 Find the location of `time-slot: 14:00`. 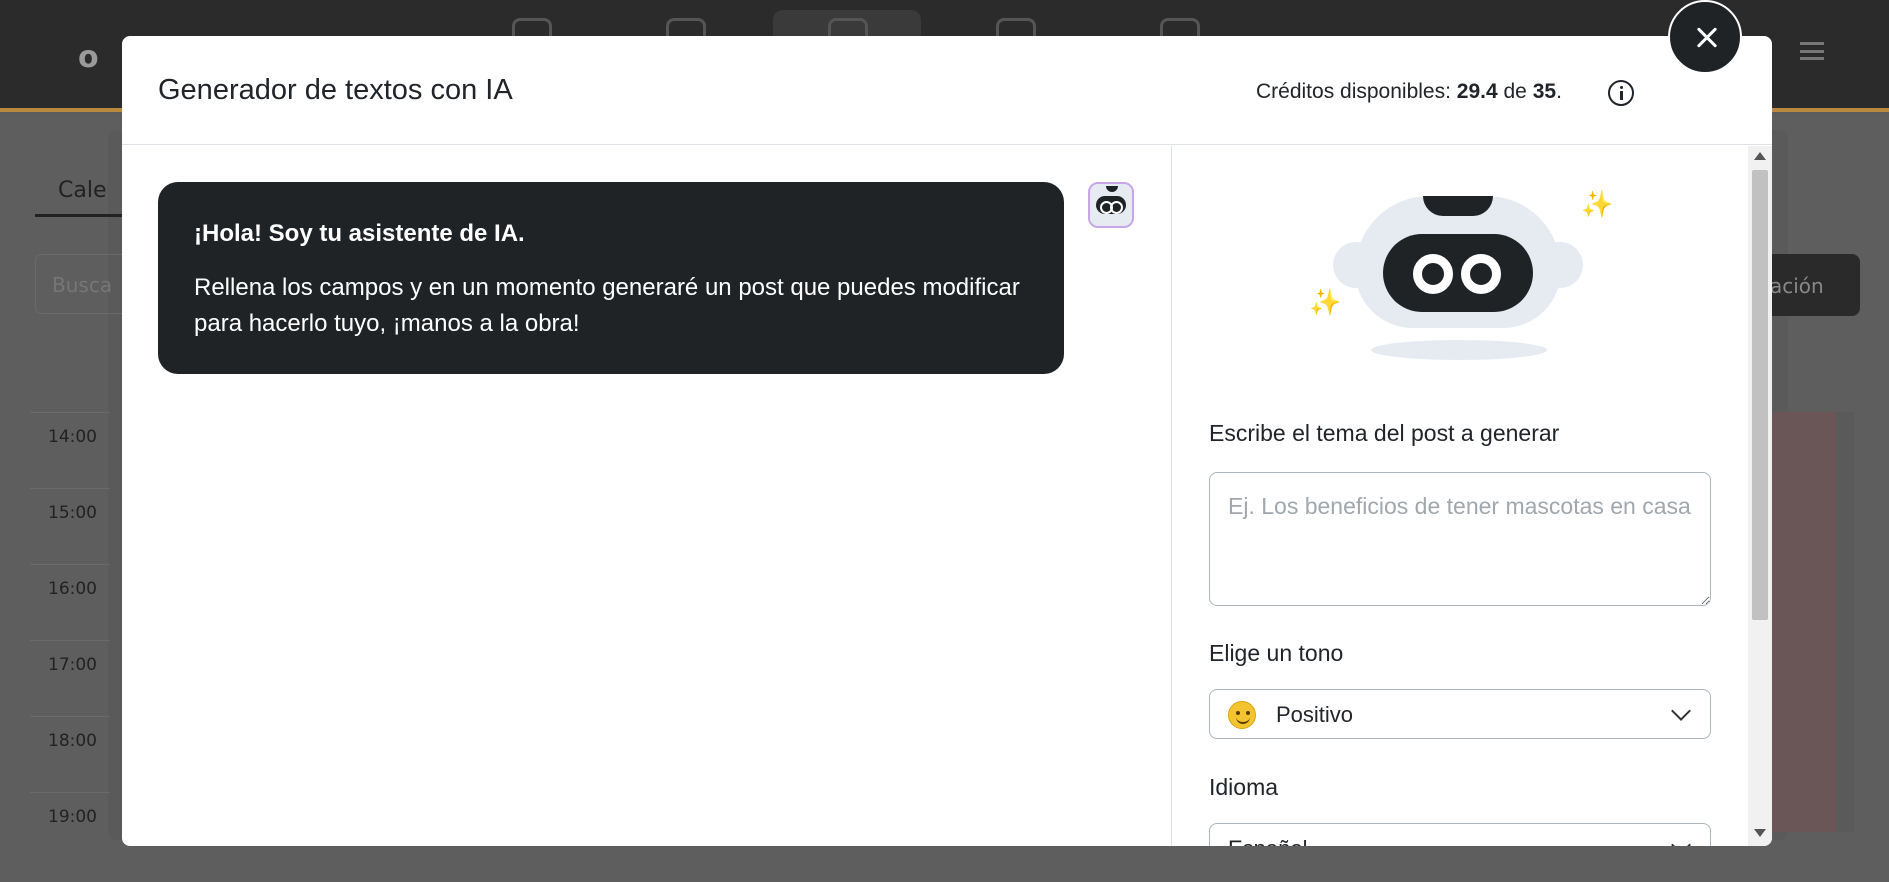

time-slot: 14:00 is located at coordinates (70, 450).